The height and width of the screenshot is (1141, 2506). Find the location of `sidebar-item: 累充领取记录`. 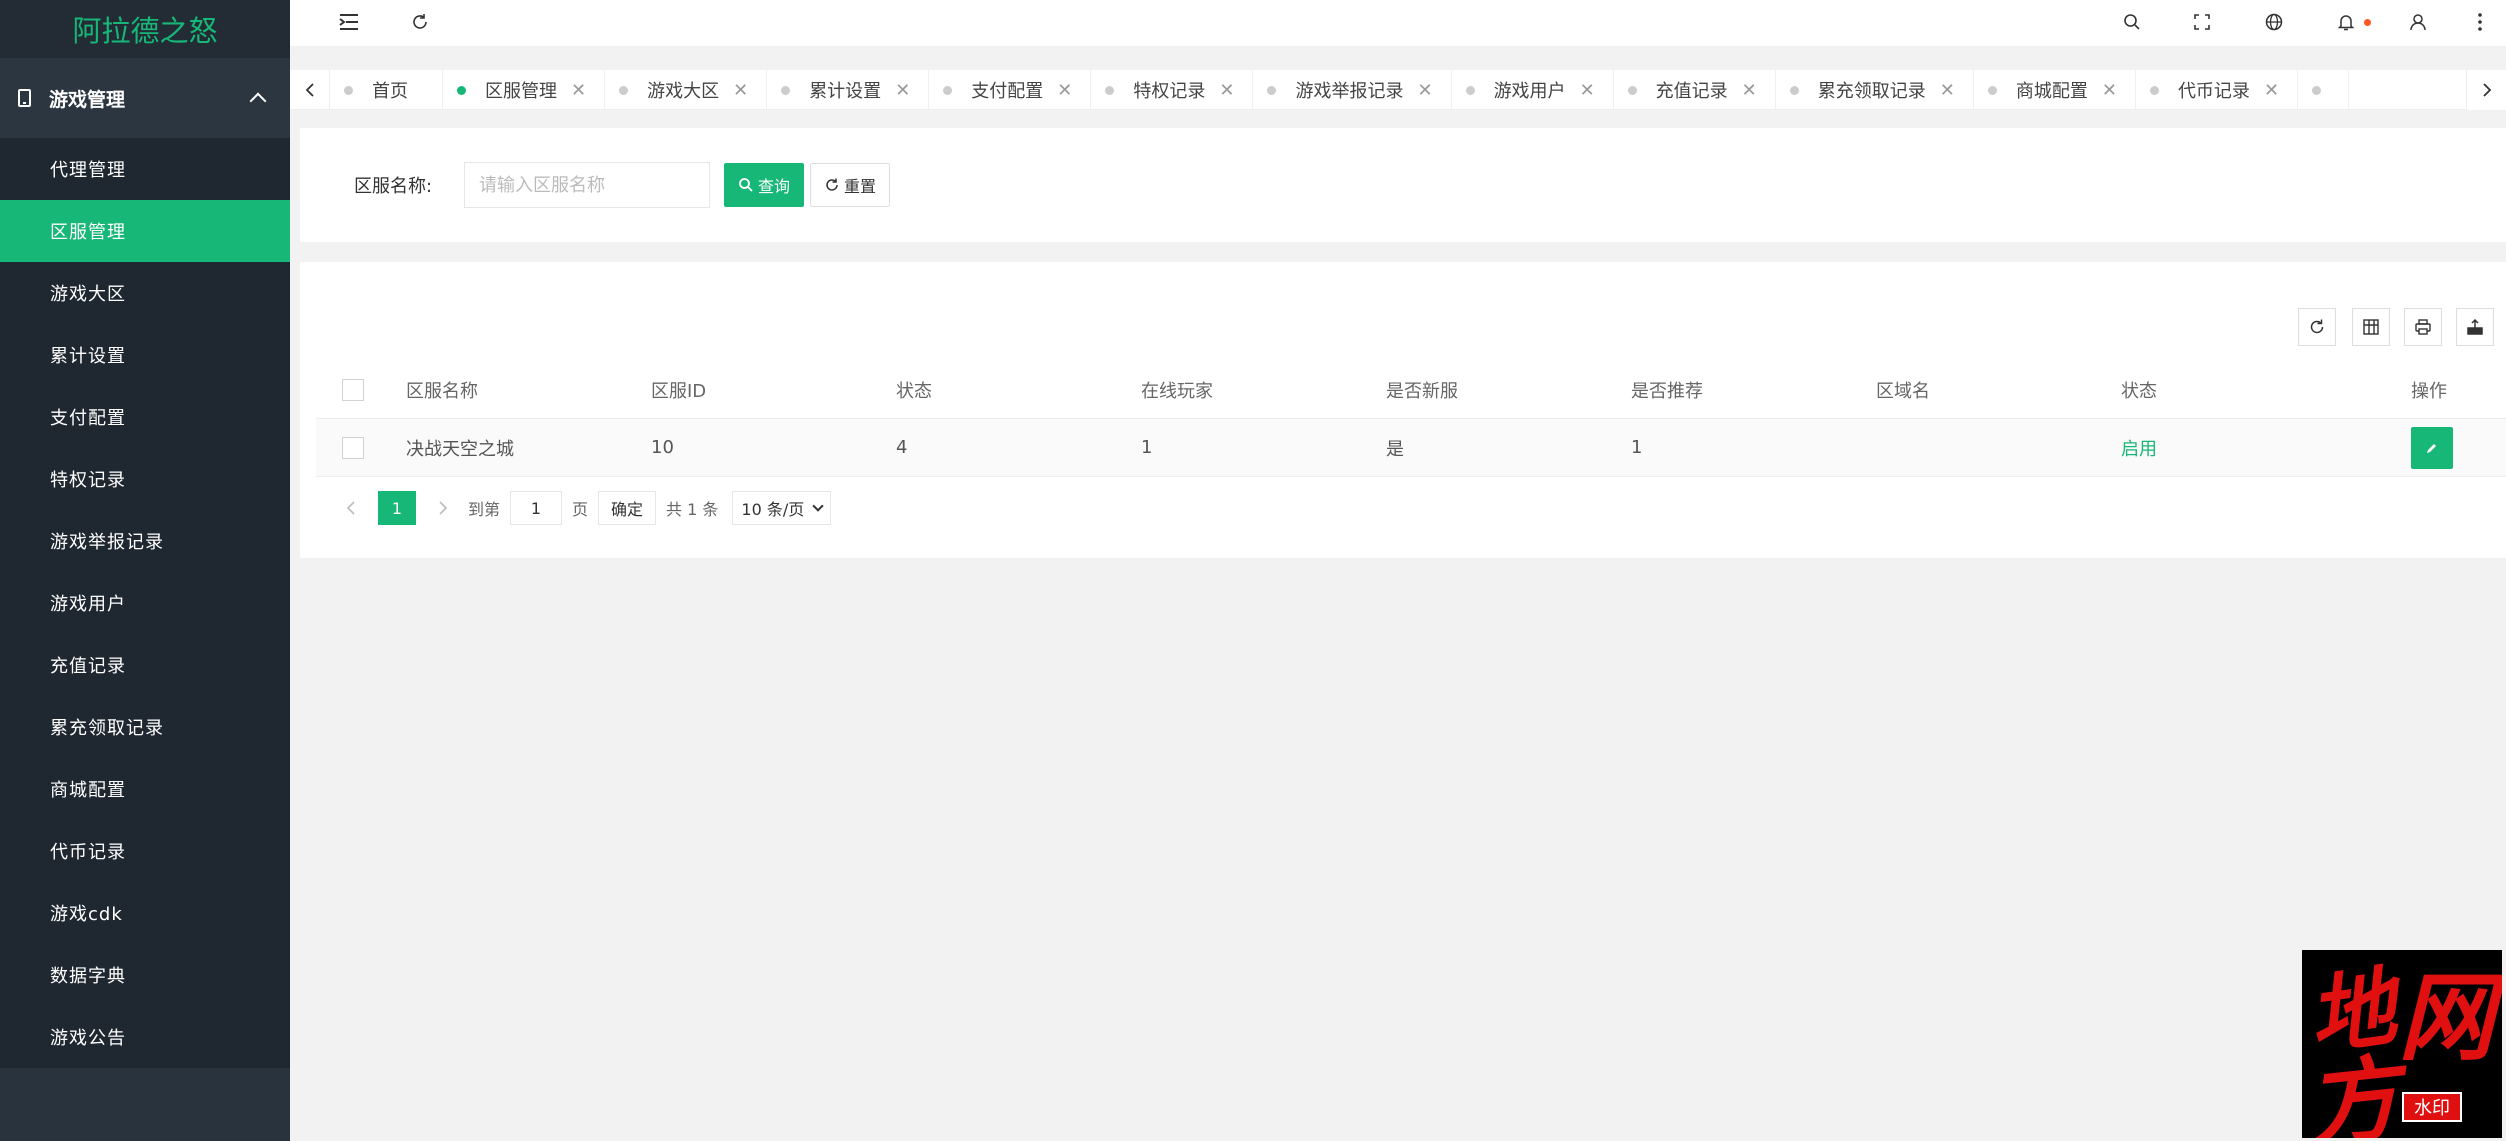

sidebar-item: 累充领取记录 is located at coordinates (145, 727).